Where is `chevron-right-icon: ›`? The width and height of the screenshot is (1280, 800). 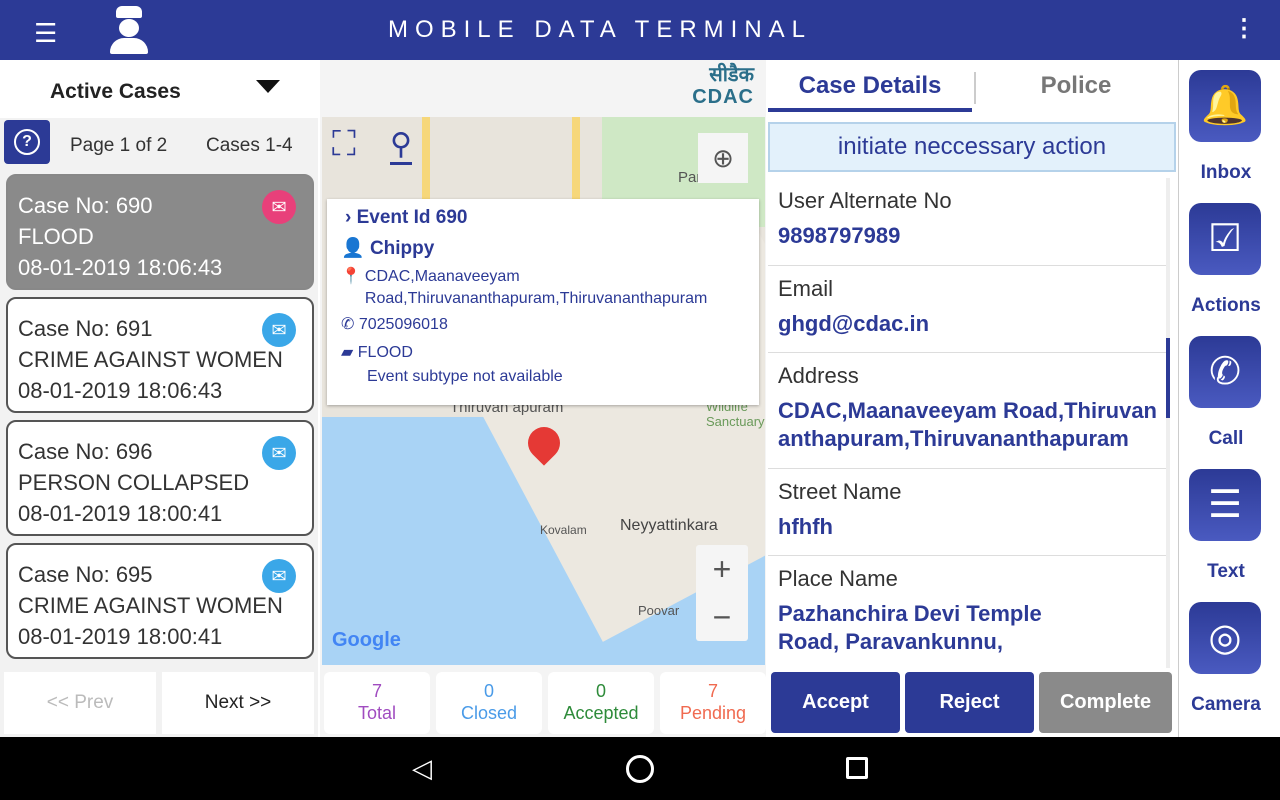 chevron-right-icon: › is located at coordinates (351, 217).